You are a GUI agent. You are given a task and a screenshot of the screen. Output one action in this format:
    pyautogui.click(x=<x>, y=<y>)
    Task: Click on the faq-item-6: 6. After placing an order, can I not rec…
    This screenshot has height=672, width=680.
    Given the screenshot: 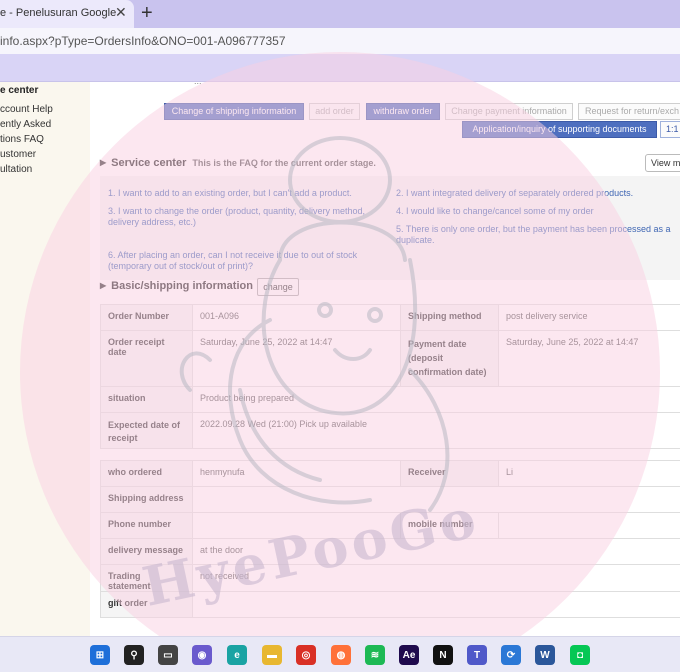 What is the action you would take?
    pyautogui.click(x=253, y=261)
    